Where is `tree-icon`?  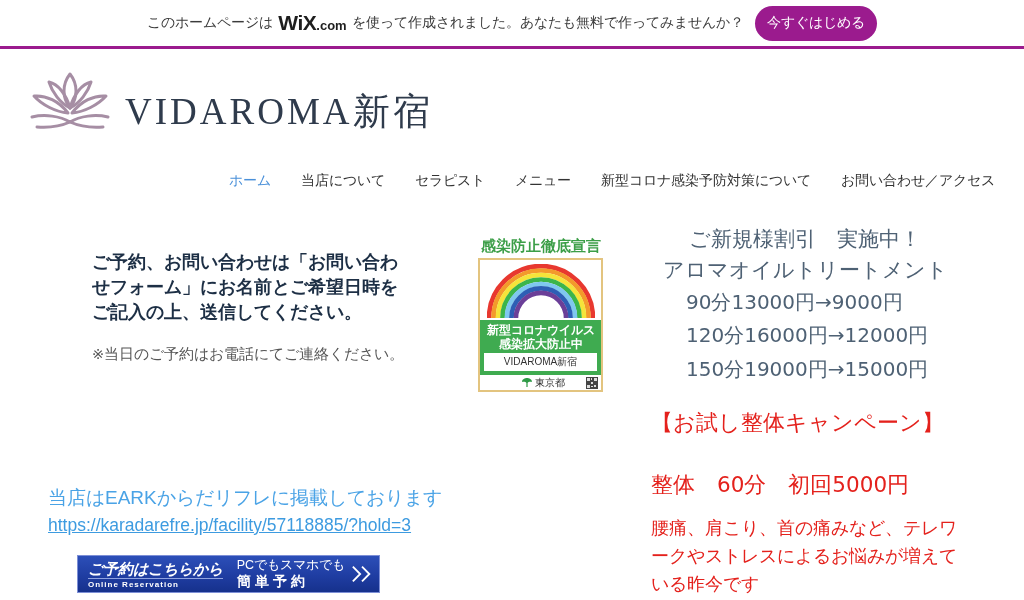 tree-icon is located at coordinates (527, 382).